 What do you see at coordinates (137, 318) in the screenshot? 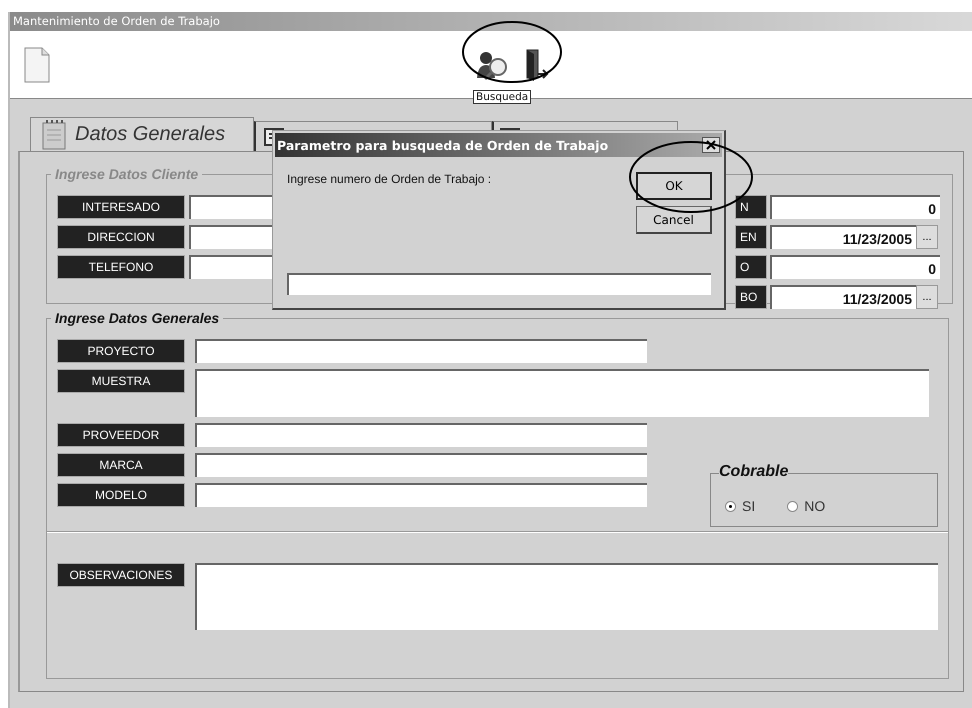
I see `group-title: Ingrese Datos Generales` at bounding box center [137, 318].